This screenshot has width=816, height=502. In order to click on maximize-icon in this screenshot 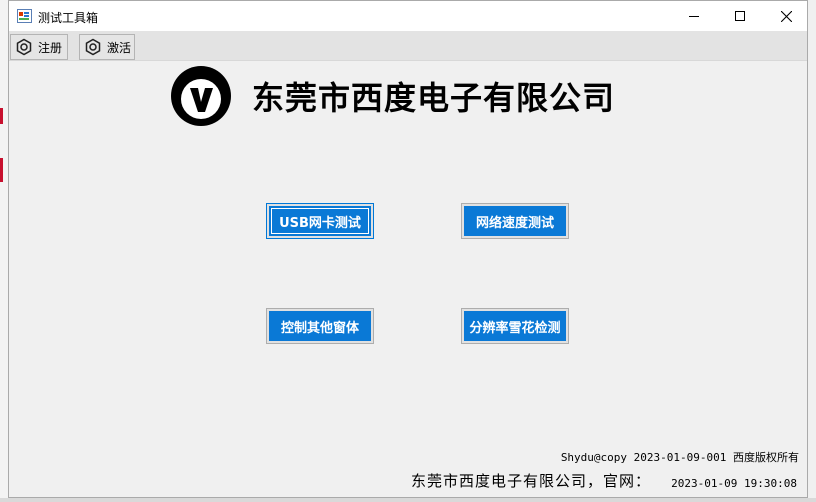, I will do `click(740, 16)`.